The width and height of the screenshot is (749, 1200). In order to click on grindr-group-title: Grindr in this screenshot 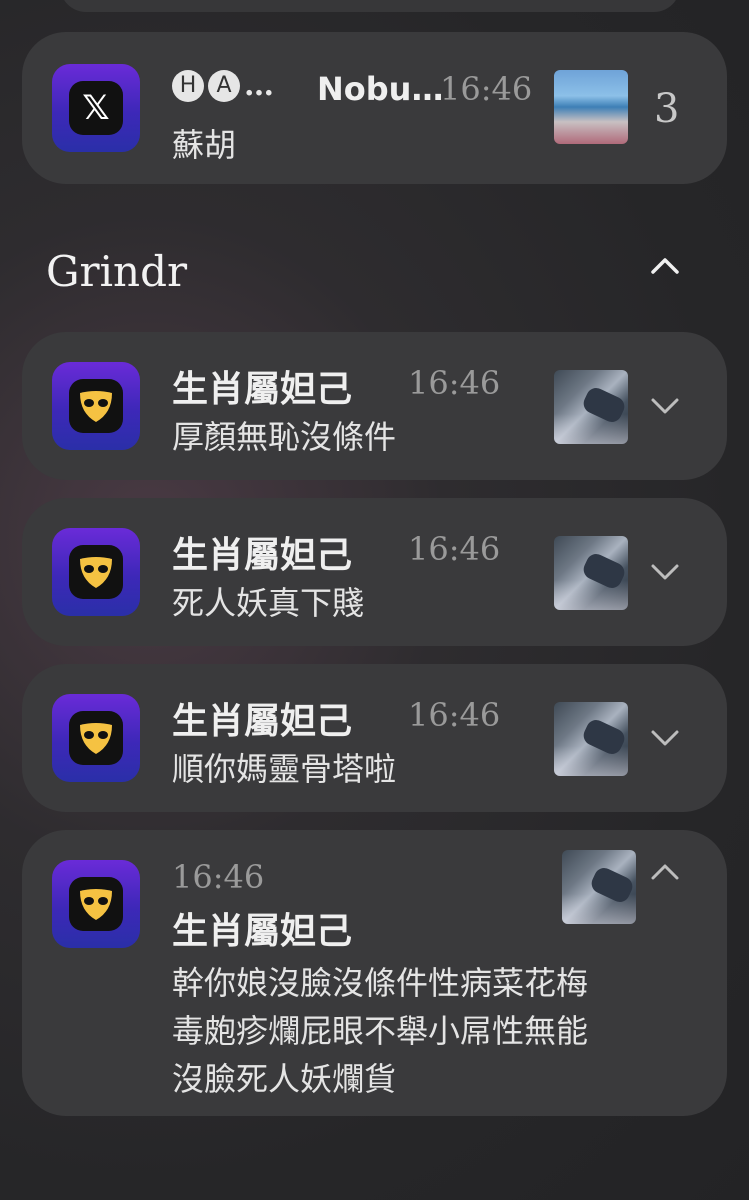, I will do `click(117, 271)`.